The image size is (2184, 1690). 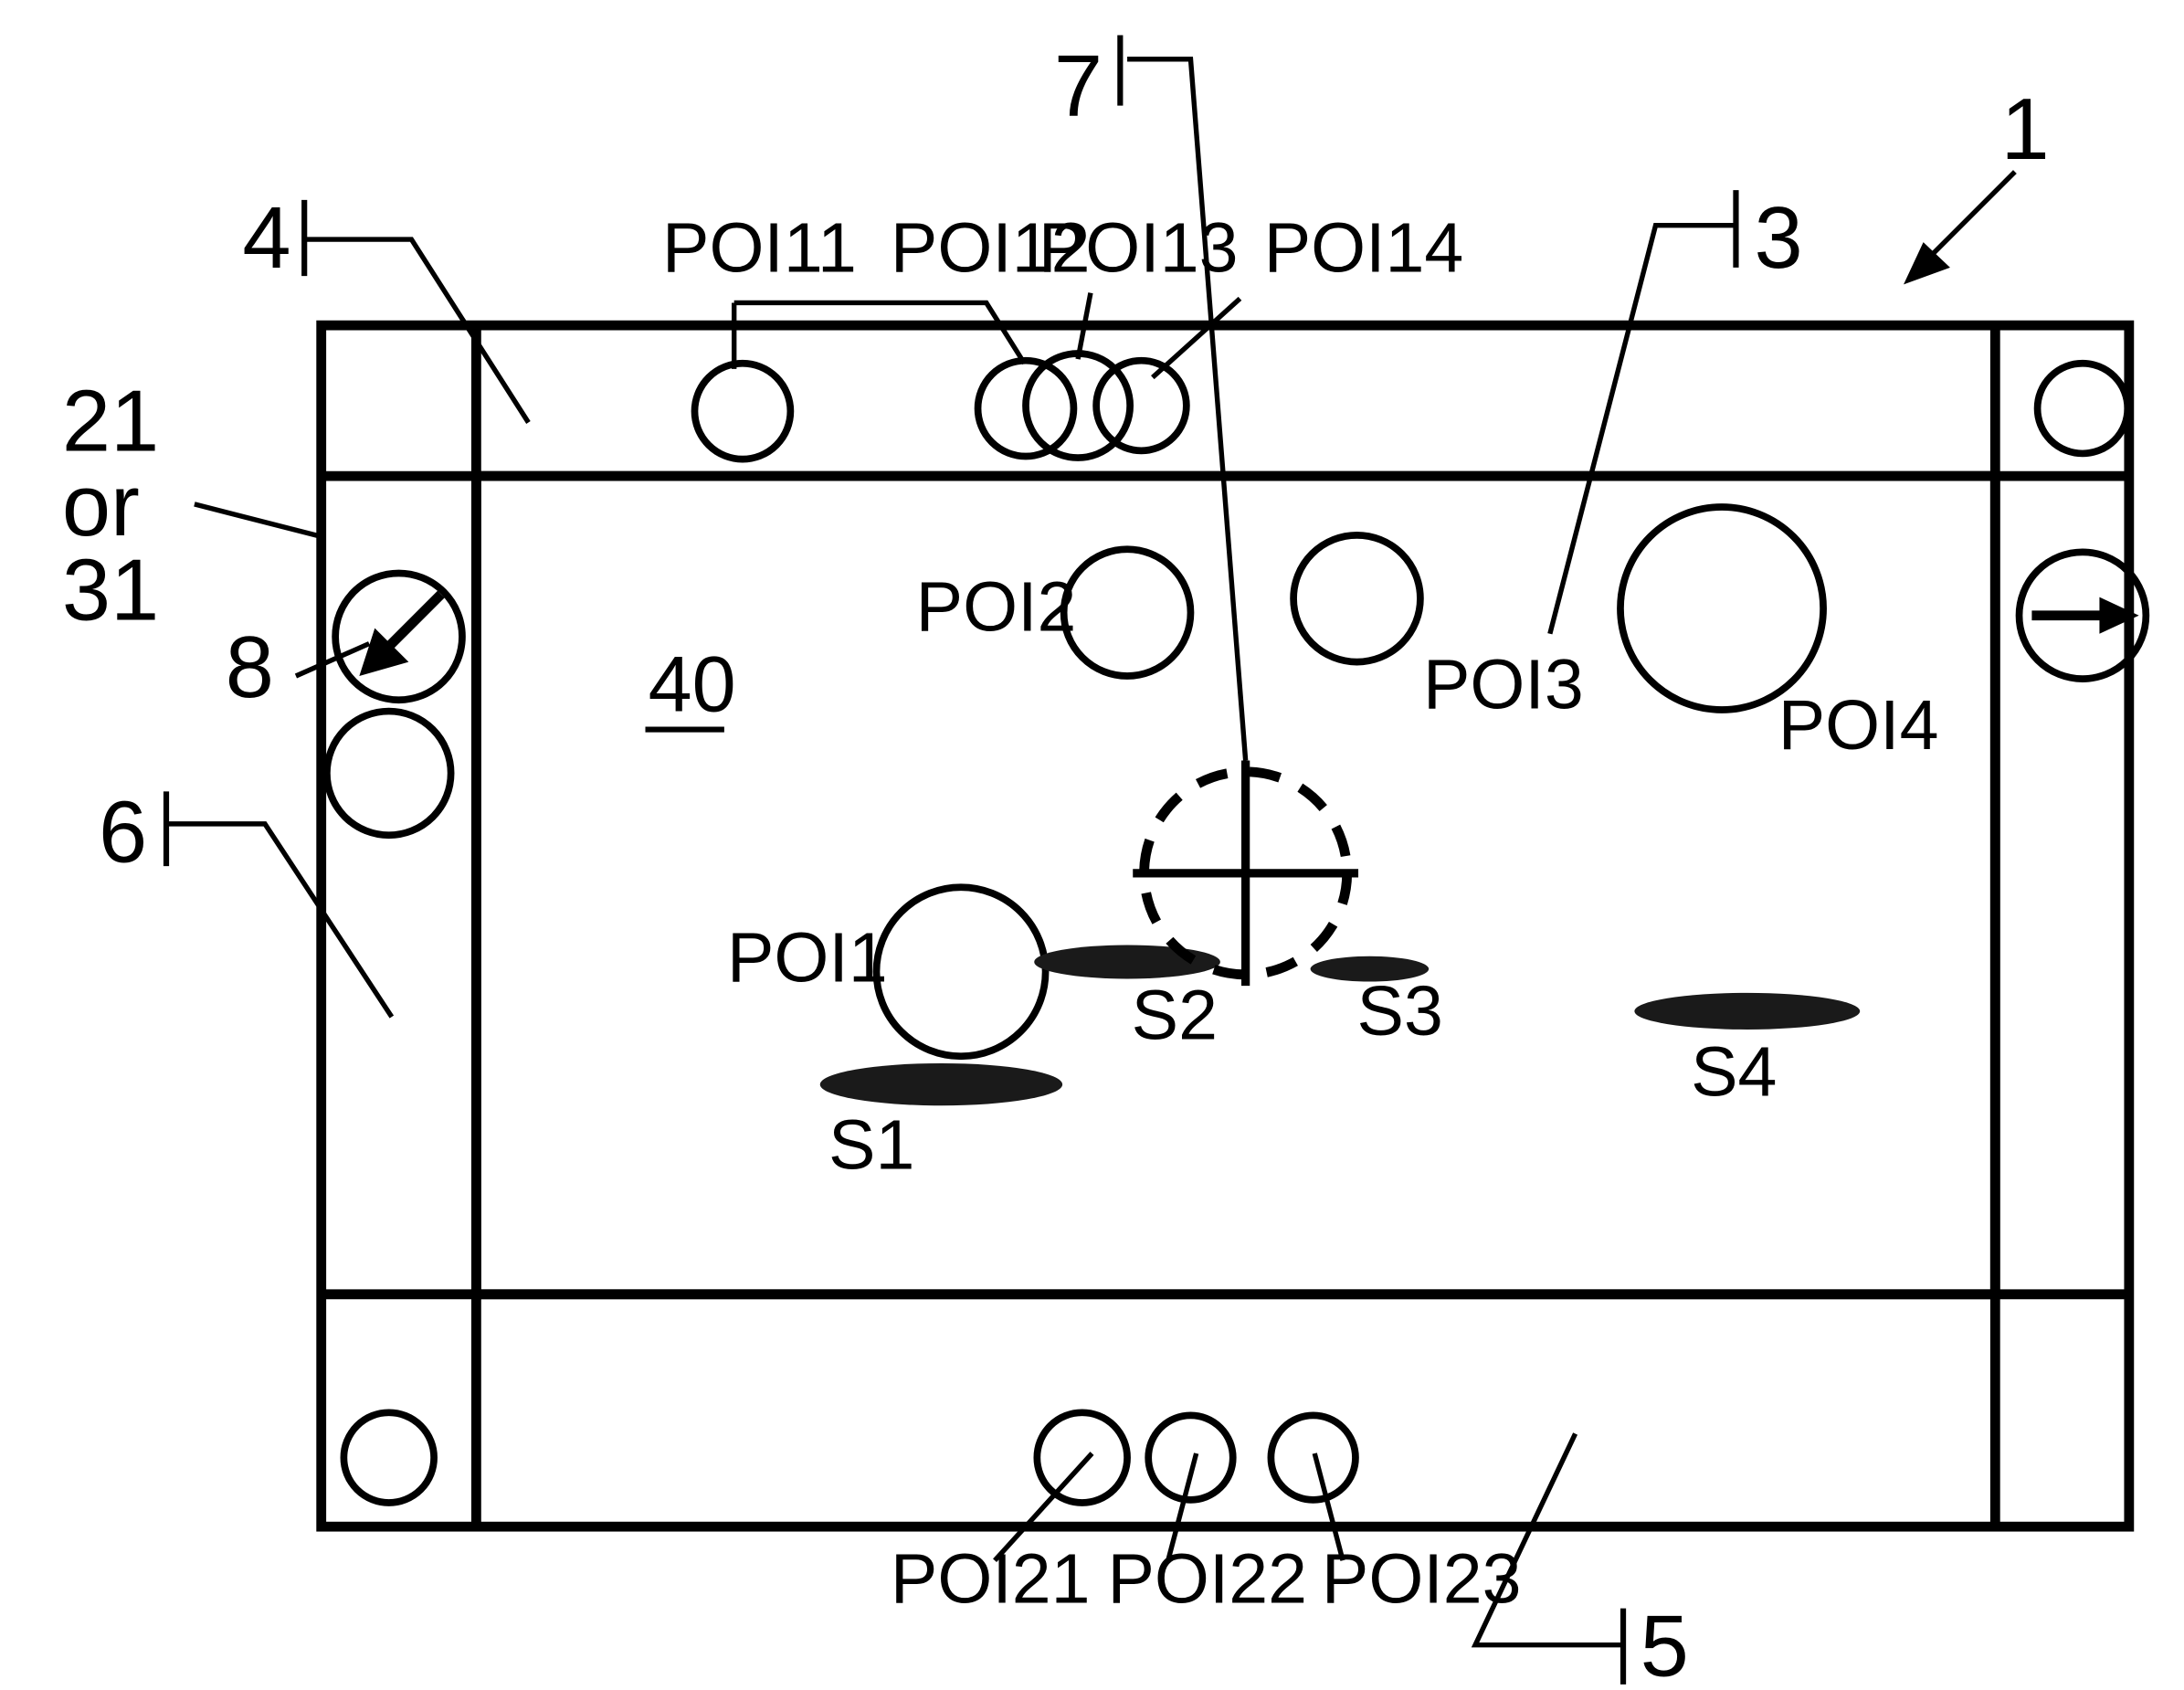 I want to click on num3-leader-group, so click(x=1643, y=412).